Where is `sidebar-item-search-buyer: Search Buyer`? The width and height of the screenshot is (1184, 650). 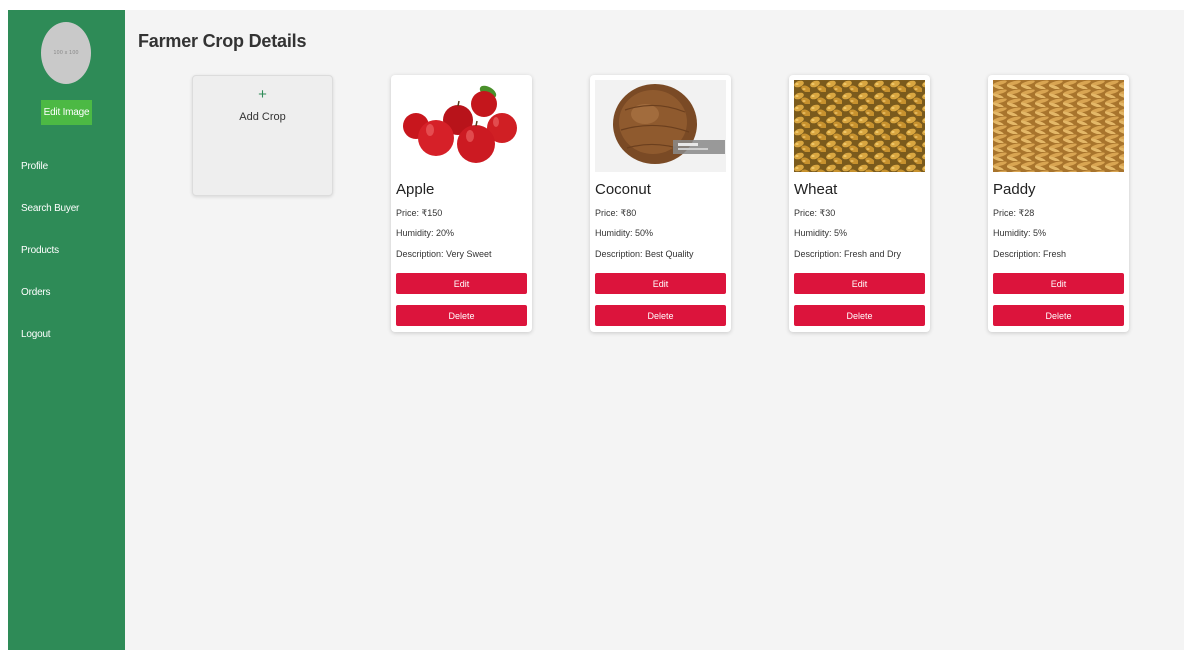 sidebar-item-search-buyer: Search Buyer is located at coordinates (50, 224).